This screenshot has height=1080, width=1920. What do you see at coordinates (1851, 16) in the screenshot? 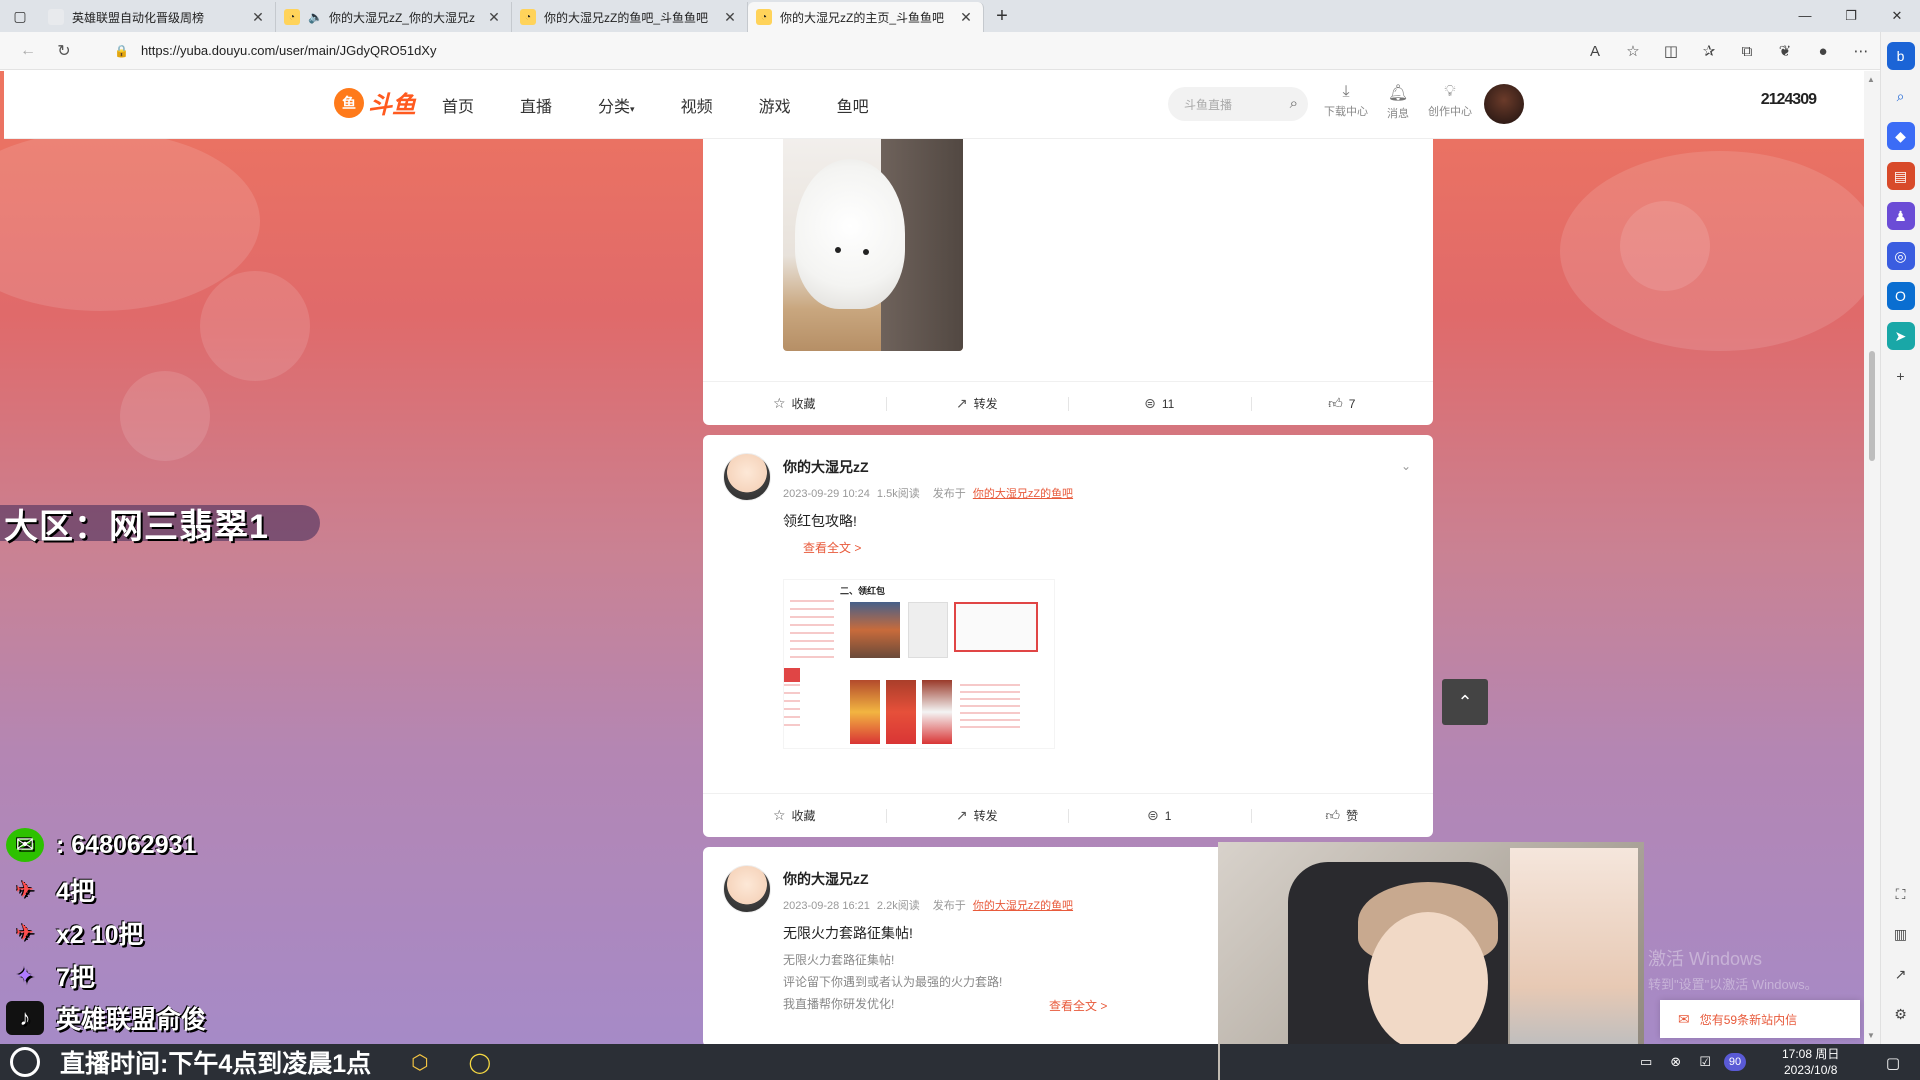
I see `restore-icon: ❐` at bounding box center [1851, 16].